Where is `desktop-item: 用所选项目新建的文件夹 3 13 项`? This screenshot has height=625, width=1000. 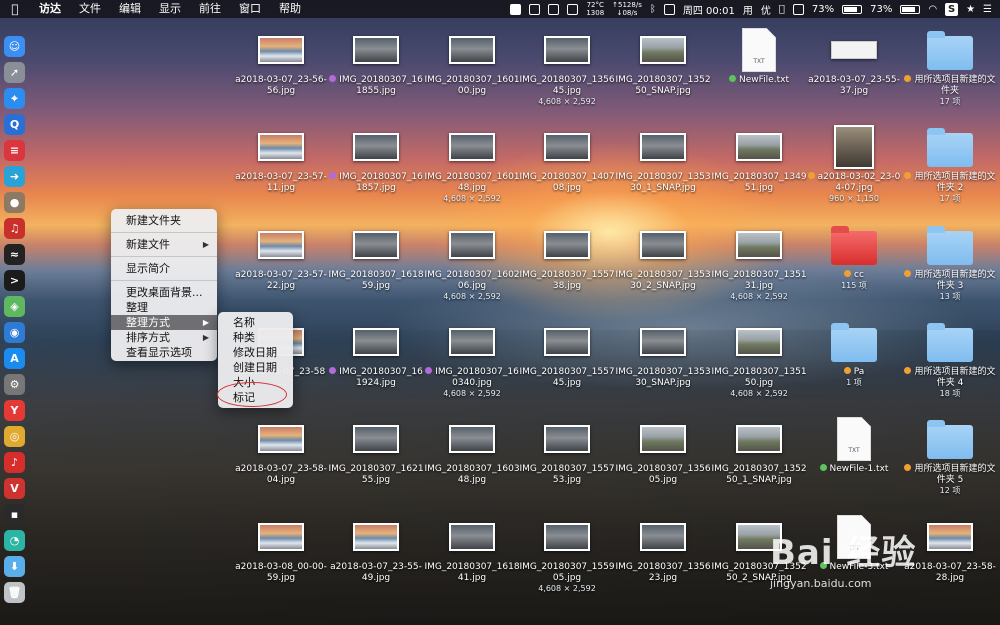 desktop-item: 用所选项目新建的文件夹 3 13 项 is located at coordinates (950, 262).